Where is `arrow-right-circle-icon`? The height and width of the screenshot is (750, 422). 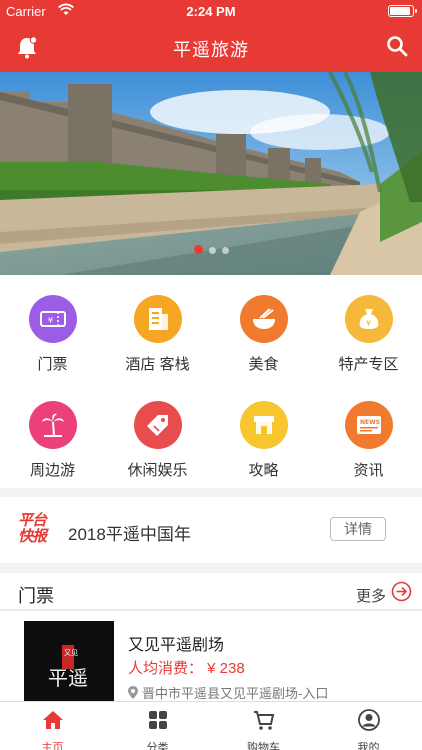 arrow-right-circle-icon is located at coordinates (401, 591).